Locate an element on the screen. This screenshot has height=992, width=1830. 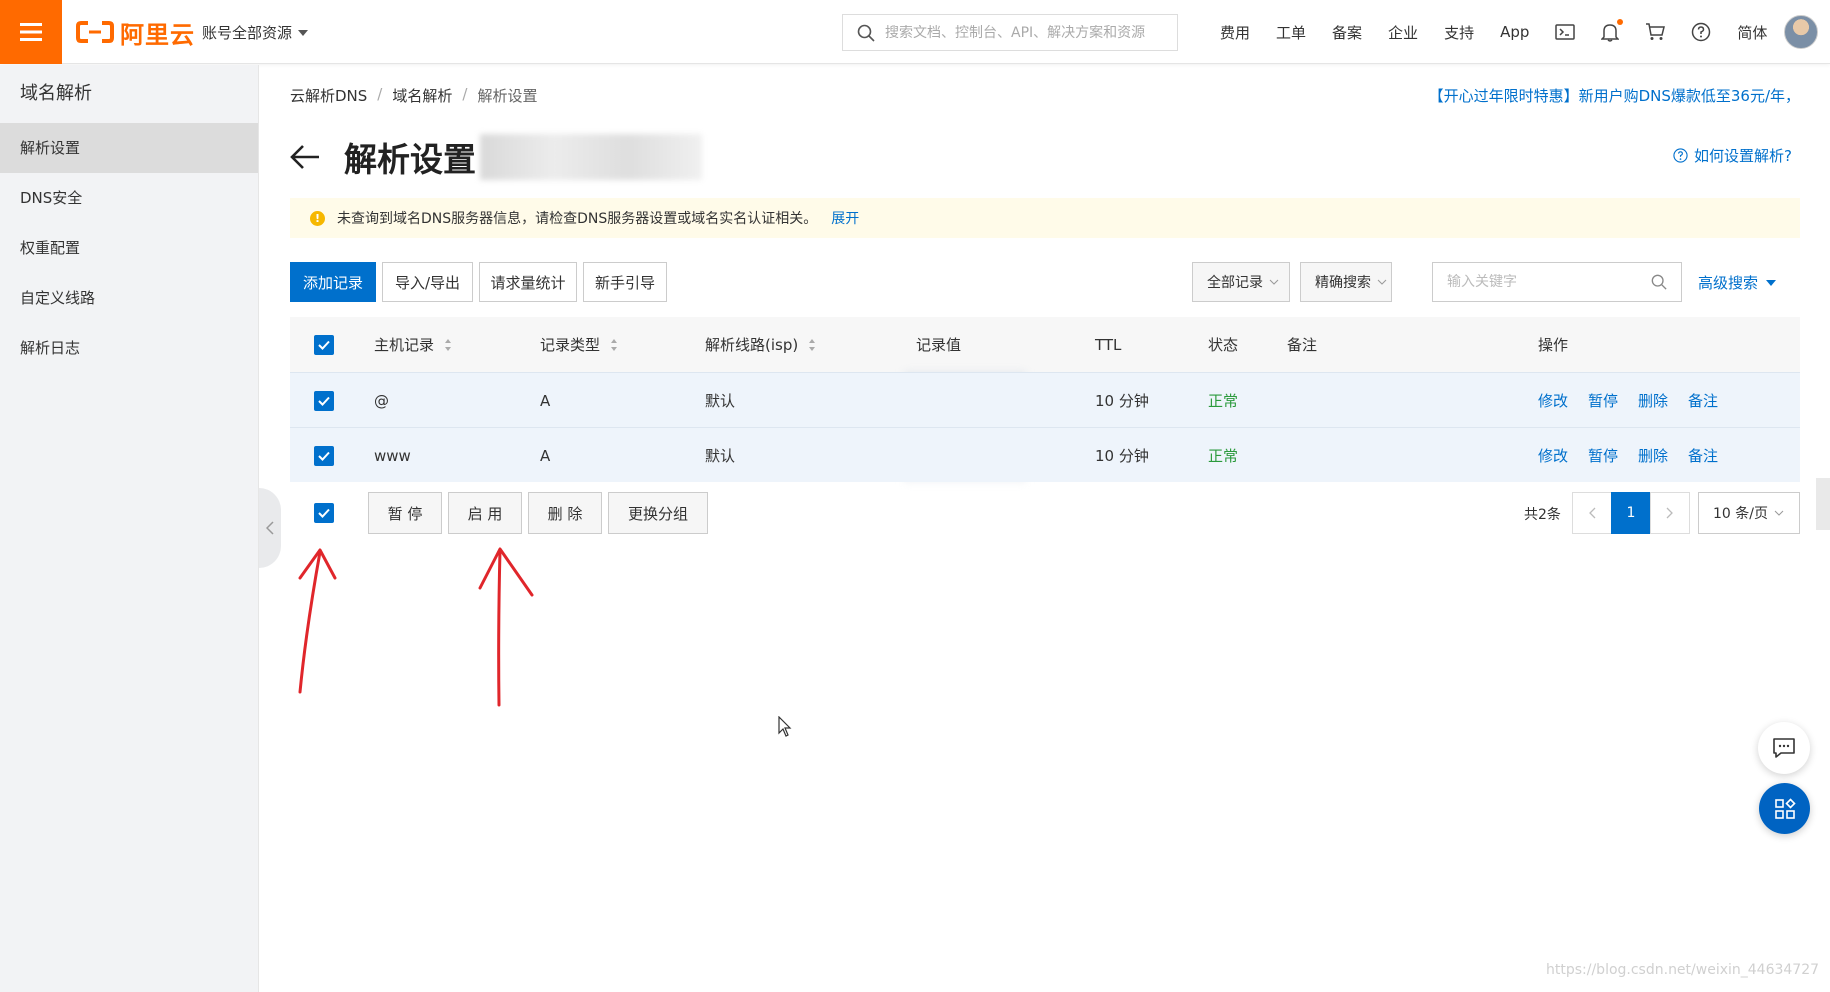
sidebar-collapse-handle is located at coordinates (270, 528).